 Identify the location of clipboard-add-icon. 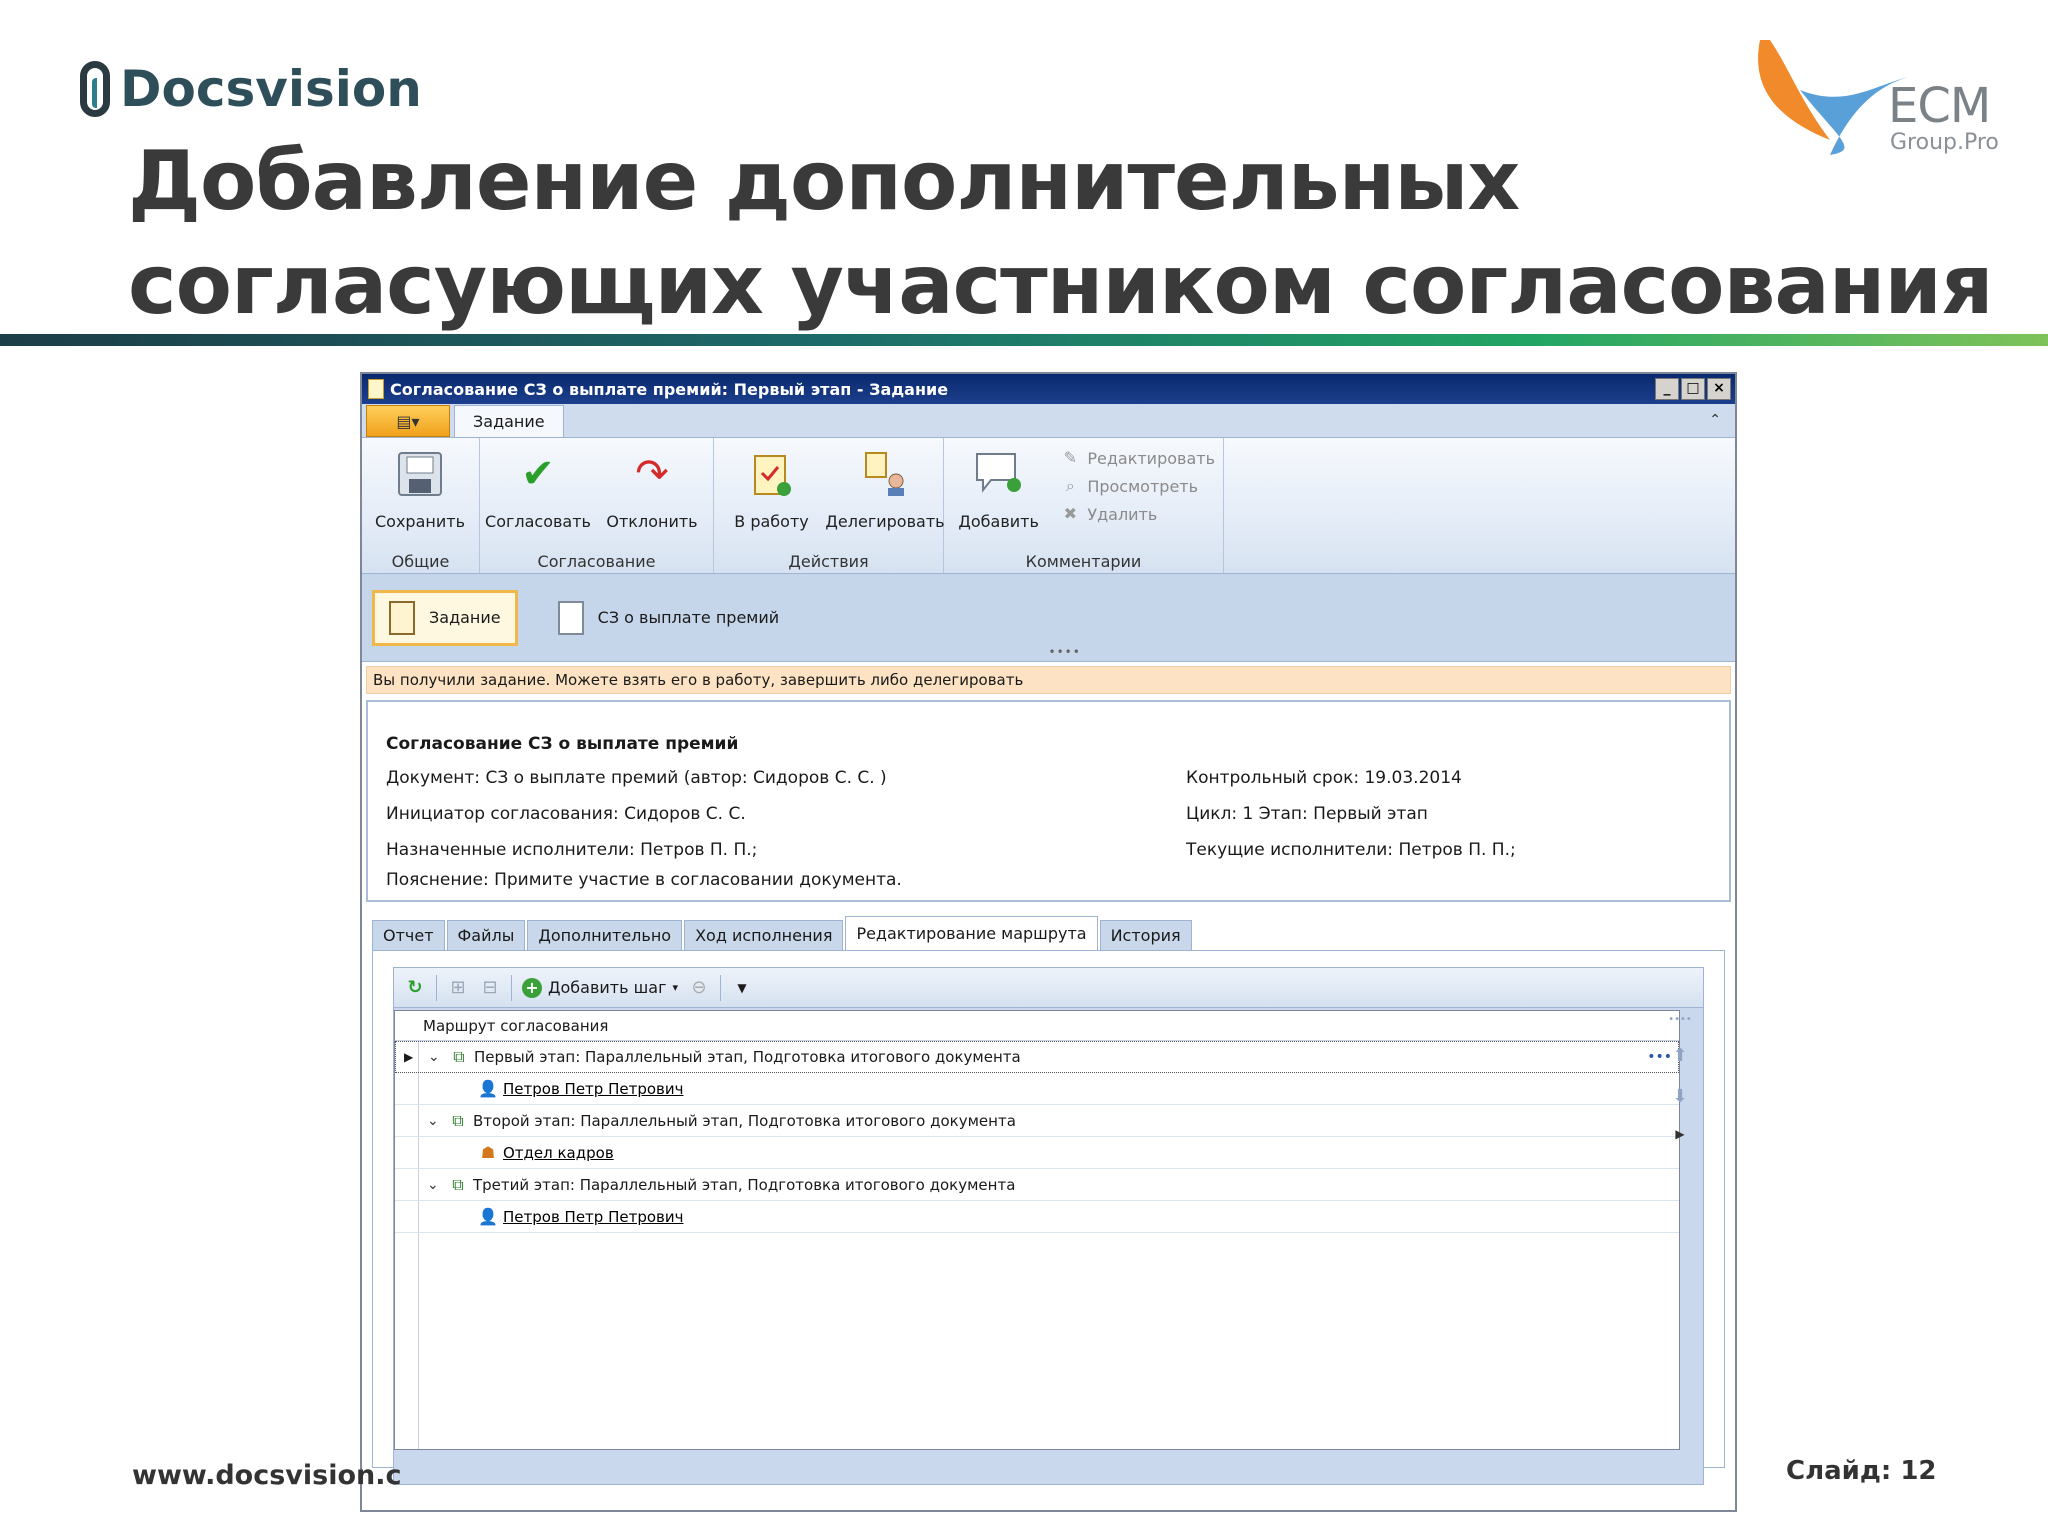
(772, 474).